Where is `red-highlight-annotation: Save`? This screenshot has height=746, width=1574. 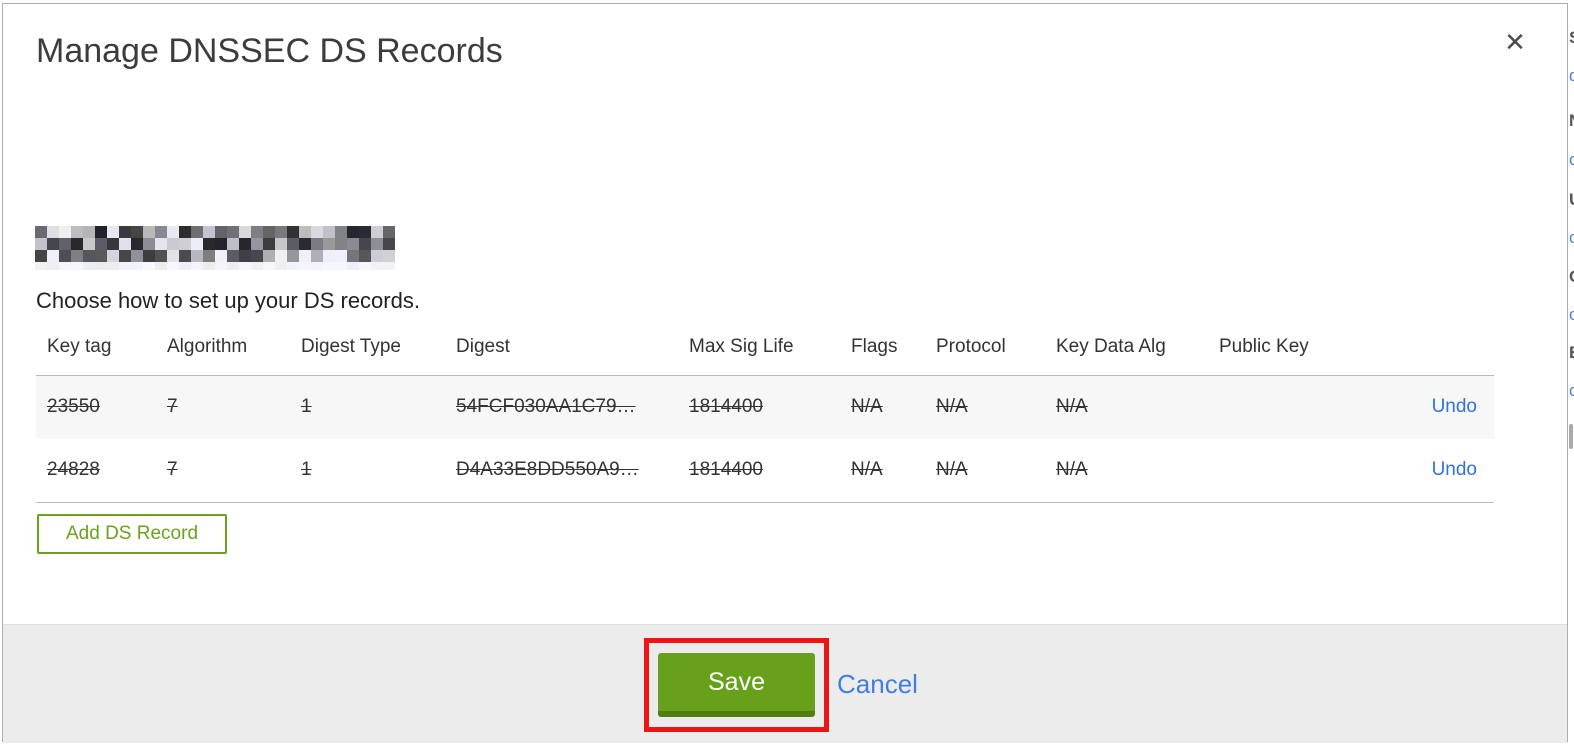
red-highlight-annotation: Save is located at coordinates (736, 685).